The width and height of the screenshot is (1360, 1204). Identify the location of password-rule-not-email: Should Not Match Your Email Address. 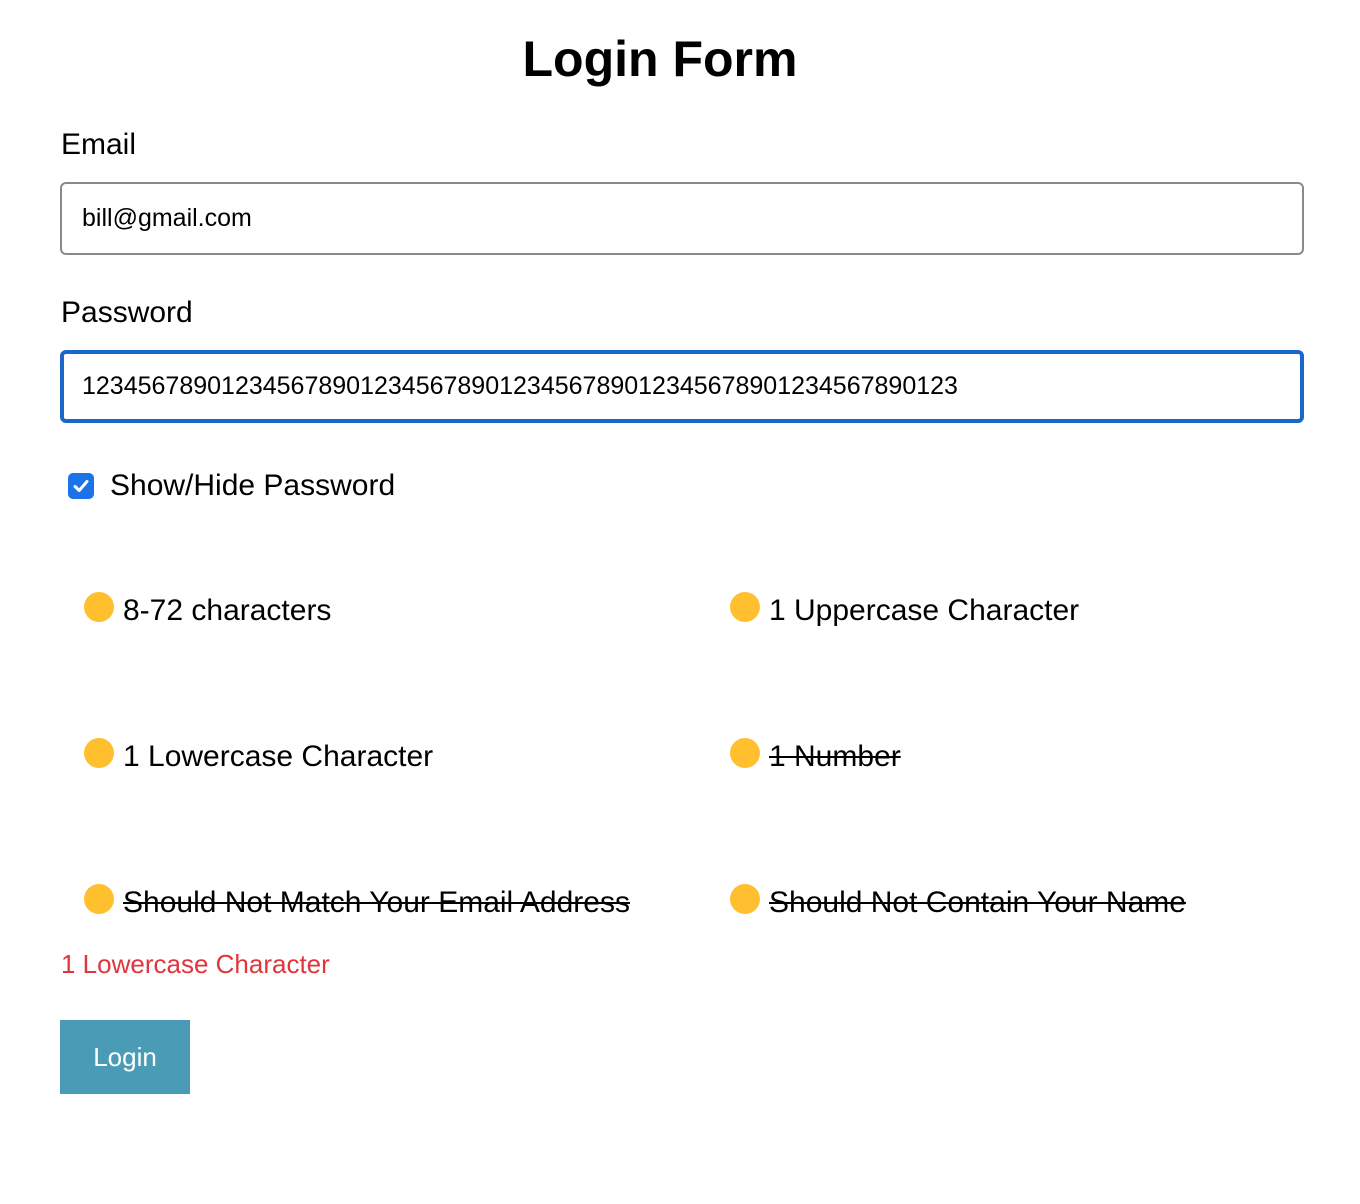
(357, 902).